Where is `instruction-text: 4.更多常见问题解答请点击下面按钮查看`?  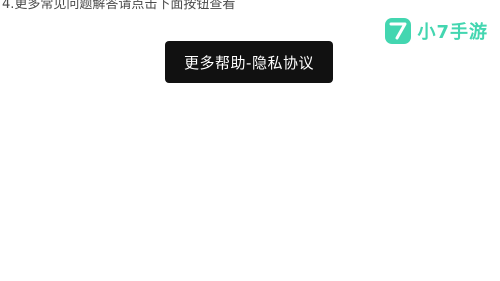 instruction-text: 4.更多常见问题解答请点击下面按钮查看 is located at coordinates (119, 6).